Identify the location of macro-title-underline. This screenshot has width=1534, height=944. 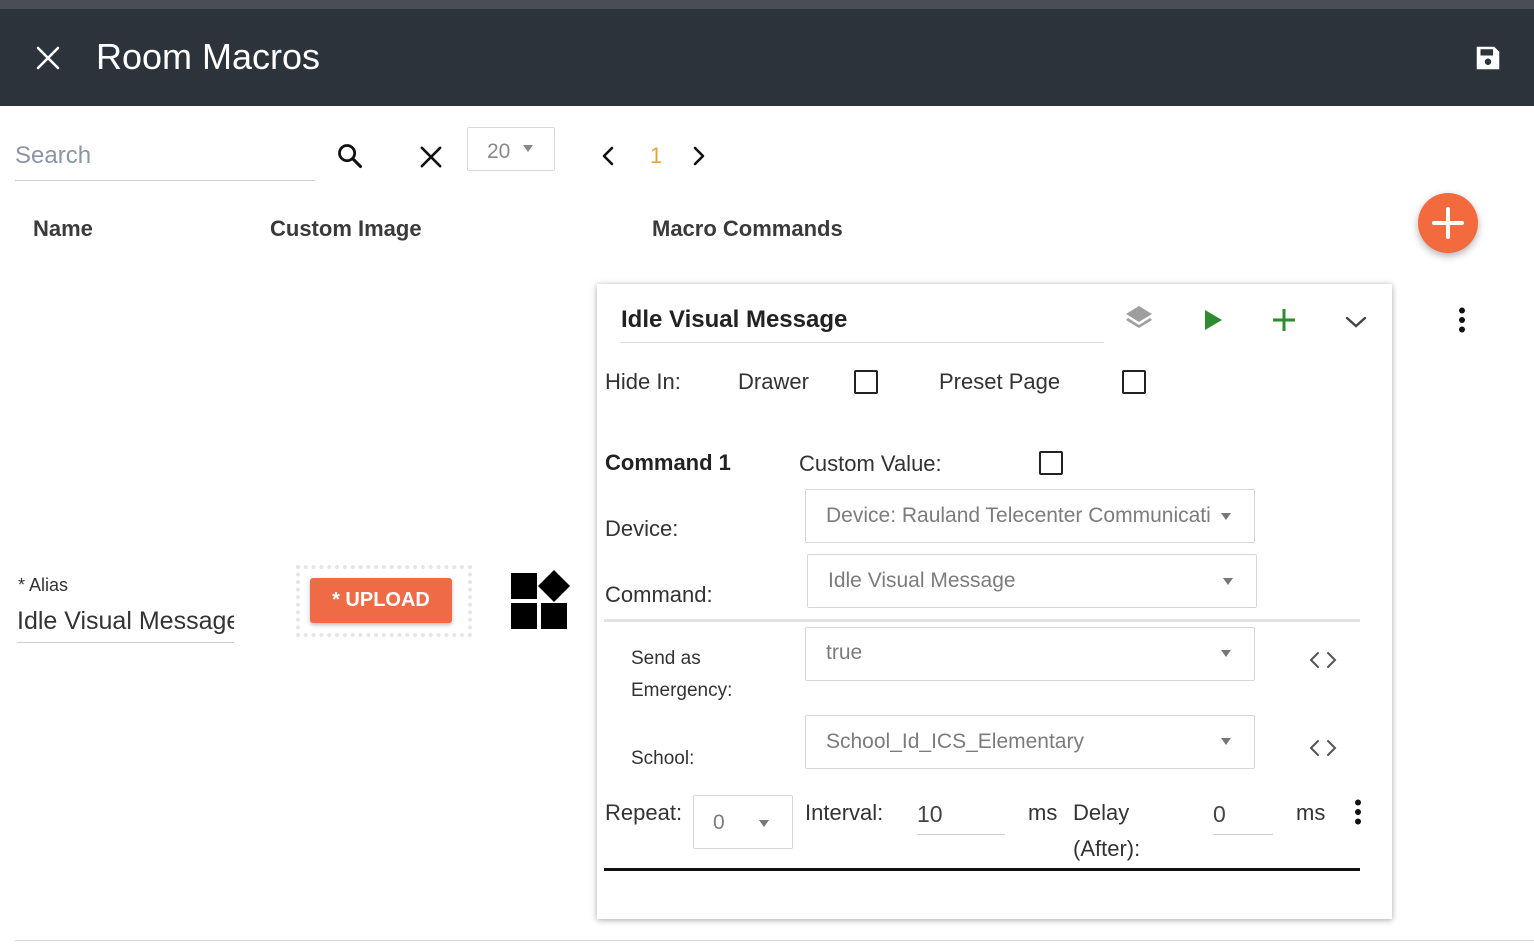
(862, 342).